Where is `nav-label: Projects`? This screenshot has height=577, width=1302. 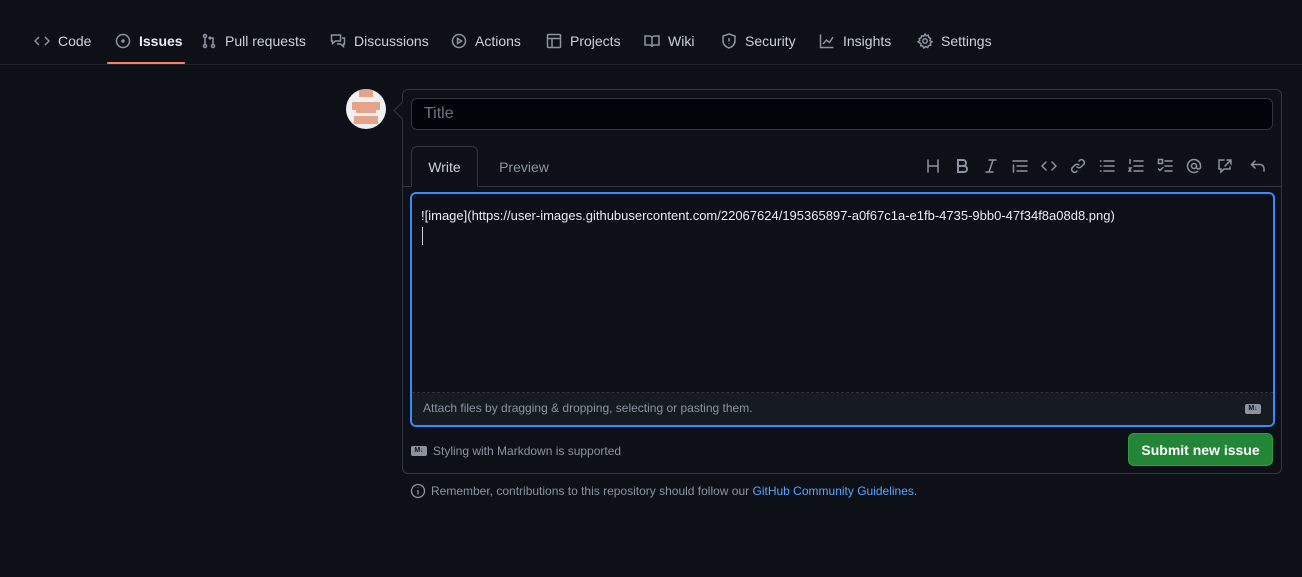
nav-label: Projects is located at coordinates (595, 41).